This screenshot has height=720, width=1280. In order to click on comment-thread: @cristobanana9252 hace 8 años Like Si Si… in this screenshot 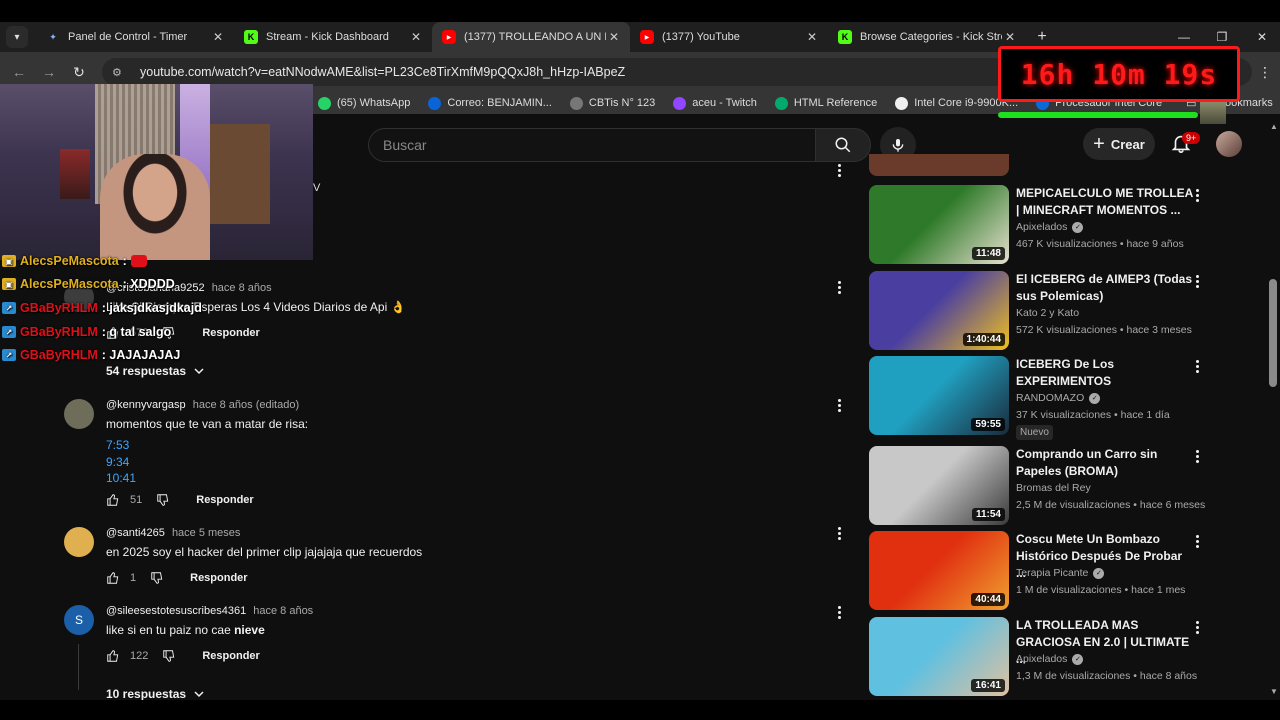, I will do `click(444, 332)`.